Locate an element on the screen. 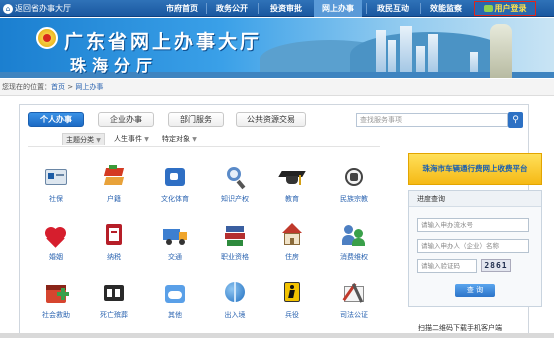 This screenshot has width=554, height=338. consumer-rights-icon is located at coordinates (354, 235).